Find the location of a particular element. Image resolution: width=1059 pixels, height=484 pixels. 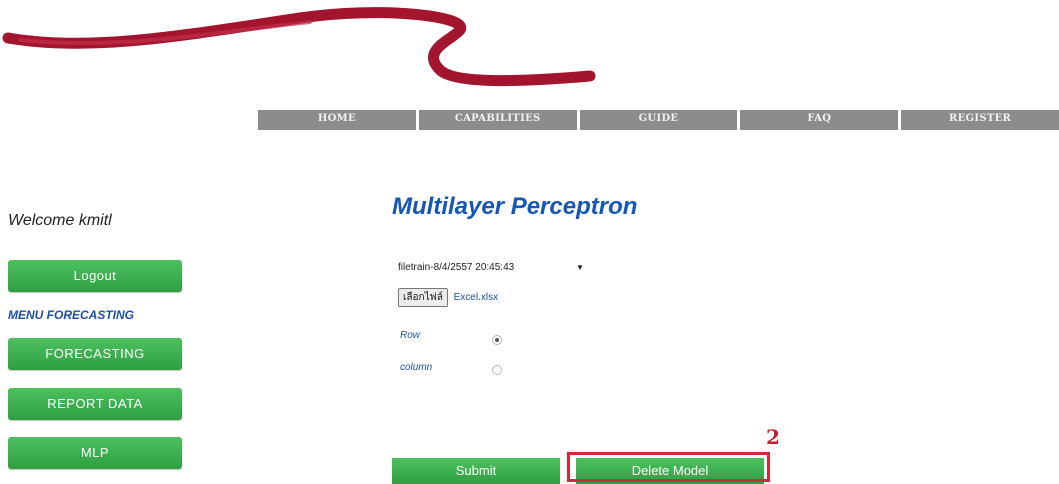

file-upload-row: เลือกไฟล์ Excel.xlsx is located at coordinates (448, 297).